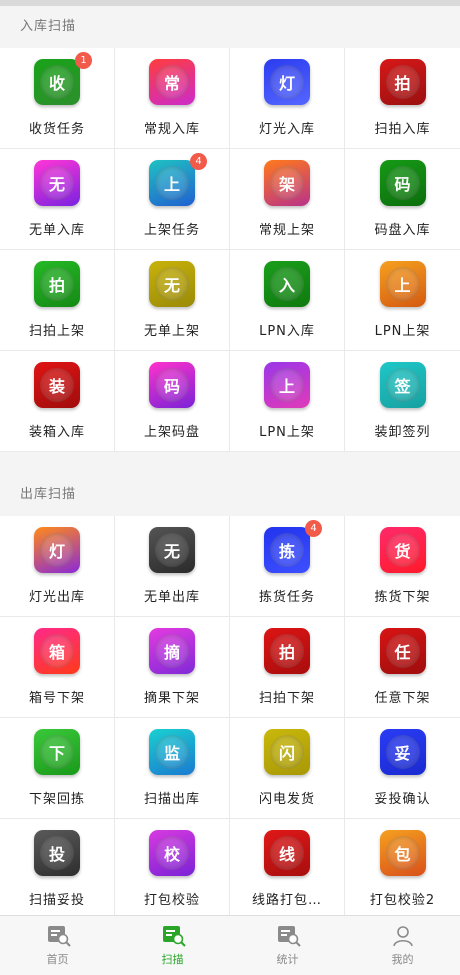  Describe the element at coordinates (287, 284) in the screenshot. I see `menu-item-icon: 入` at that location.